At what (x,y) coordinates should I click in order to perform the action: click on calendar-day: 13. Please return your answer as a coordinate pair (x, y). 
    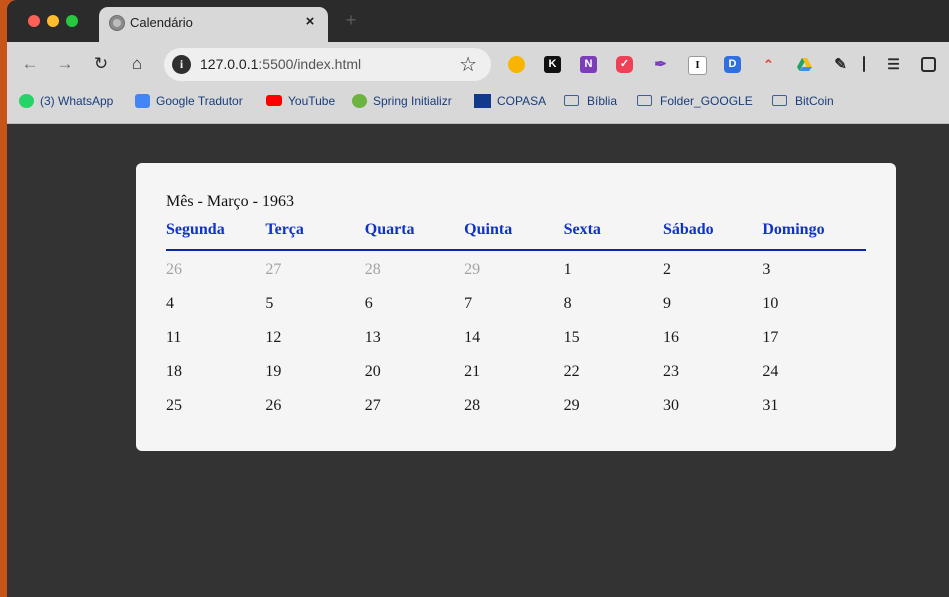
    Looking at the image, I should click on (372, 337).